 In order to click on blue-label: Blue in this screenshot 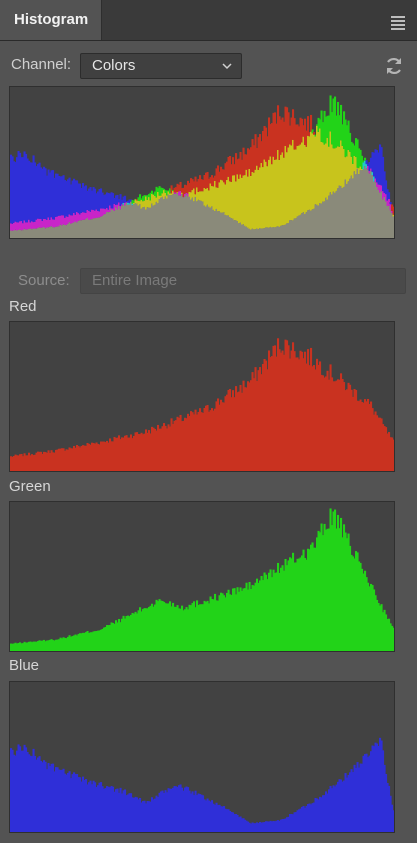, I will do `click(24, 665)`.